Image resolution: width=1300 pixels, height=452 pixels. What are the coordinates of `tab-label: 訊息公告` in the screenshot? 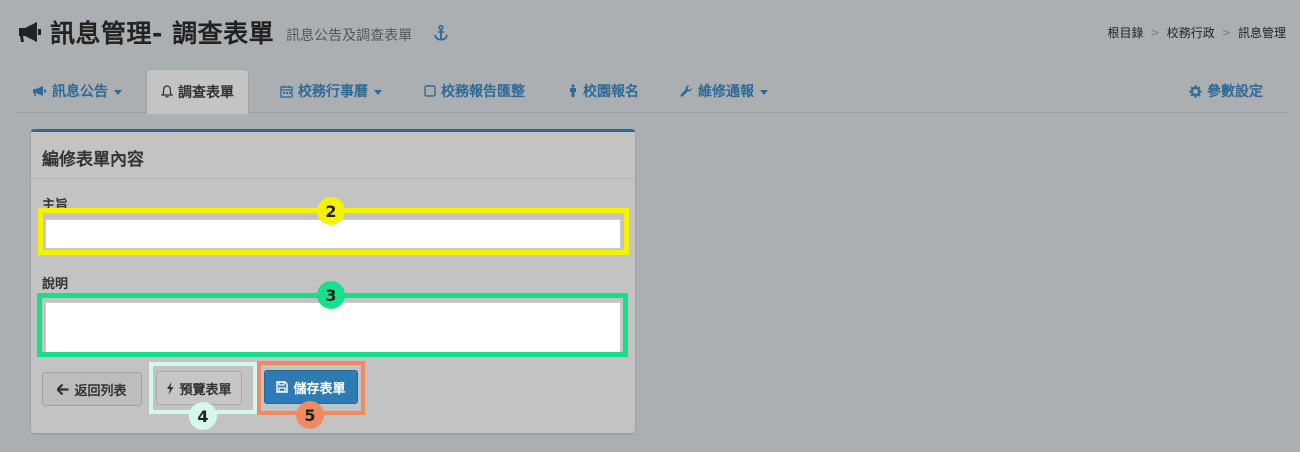 It's located at (80, 92).